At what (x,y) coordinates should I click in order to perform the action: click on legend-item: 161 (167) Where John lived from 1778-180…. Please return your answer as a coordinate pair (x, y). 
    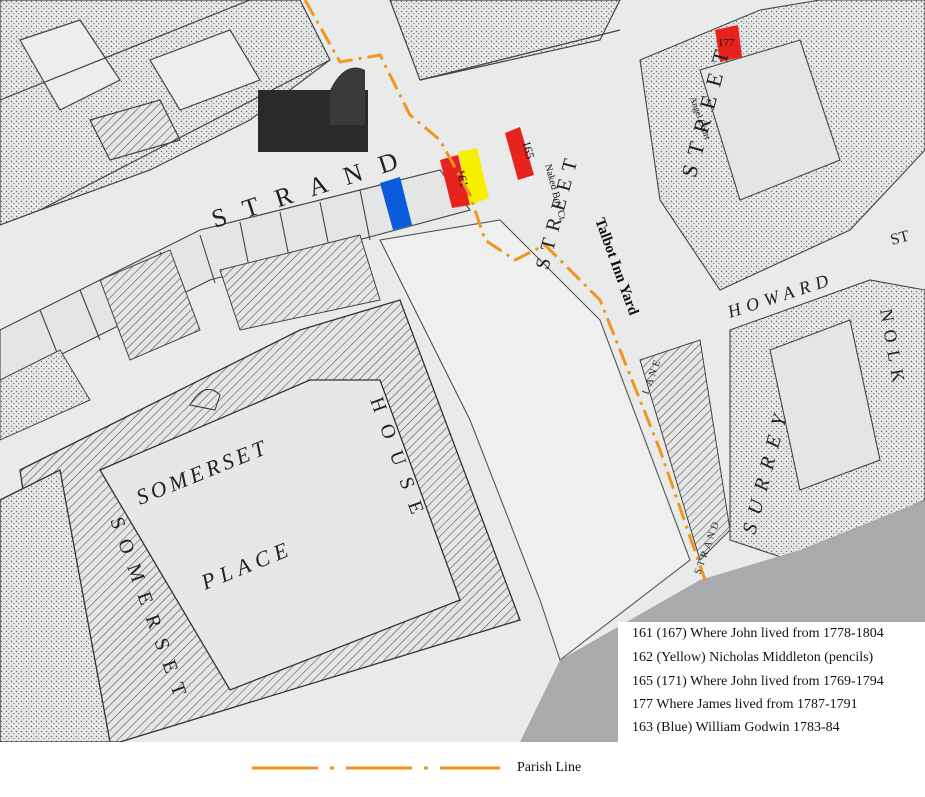
    Looking at the image, I should click on (758, 633).